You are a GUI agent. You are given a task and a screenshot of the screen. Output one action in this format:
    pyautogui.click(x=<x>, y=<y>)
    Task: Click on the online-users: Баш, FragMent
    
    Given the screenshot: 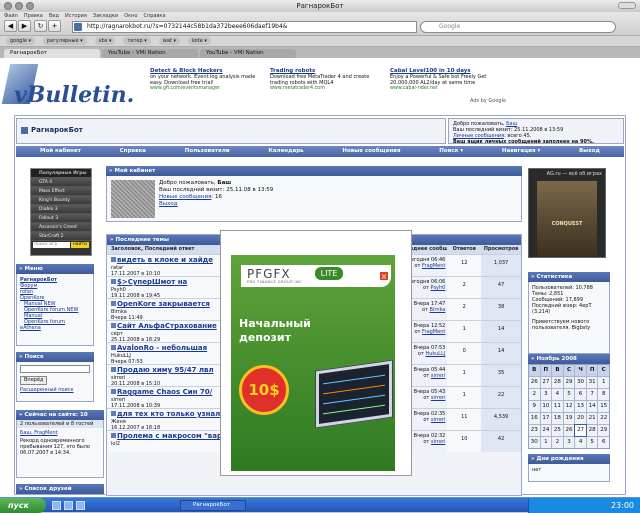 What is the action you would take?
    pyautogui.click(x=60, y=433)
    